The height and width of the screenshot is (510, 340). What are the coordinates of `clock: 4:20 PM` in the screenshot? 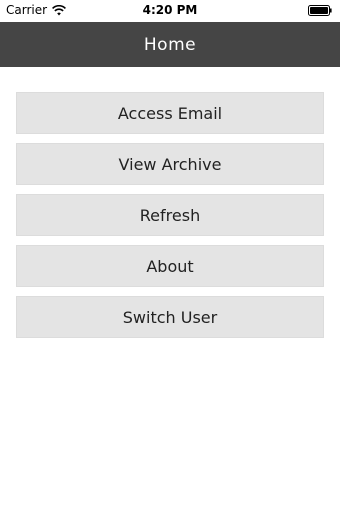 It's located at (170, 10).